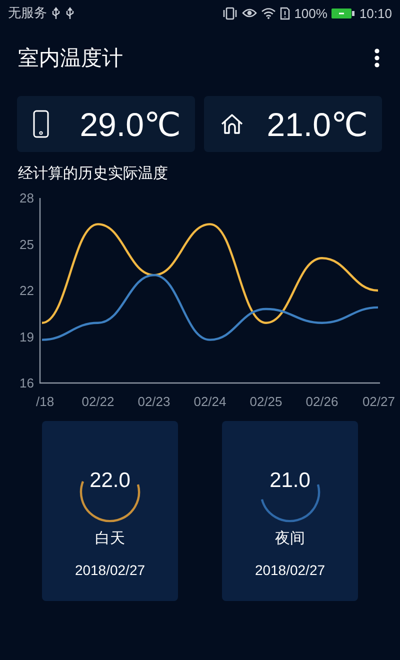 The image size is (400, 660). What do you see at coordinates (41, 124) in the screenshot?
I see `phone-icon` at bounding box center [41, 124].